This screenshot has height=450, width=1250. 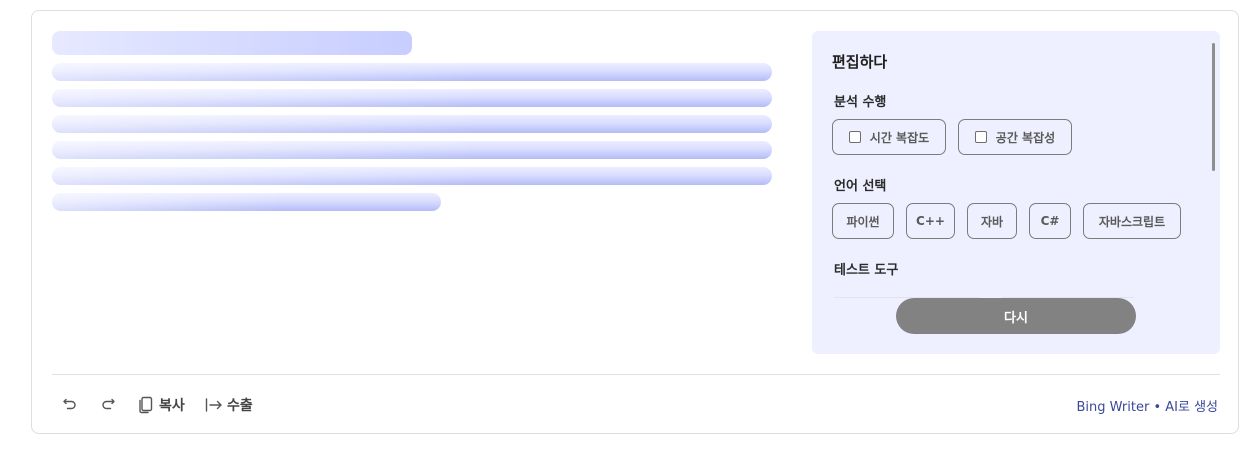 What do you see at coordinates (240, 406) in the screenshot?
I see `export-label: 수출` at bounding box center [240, 406].